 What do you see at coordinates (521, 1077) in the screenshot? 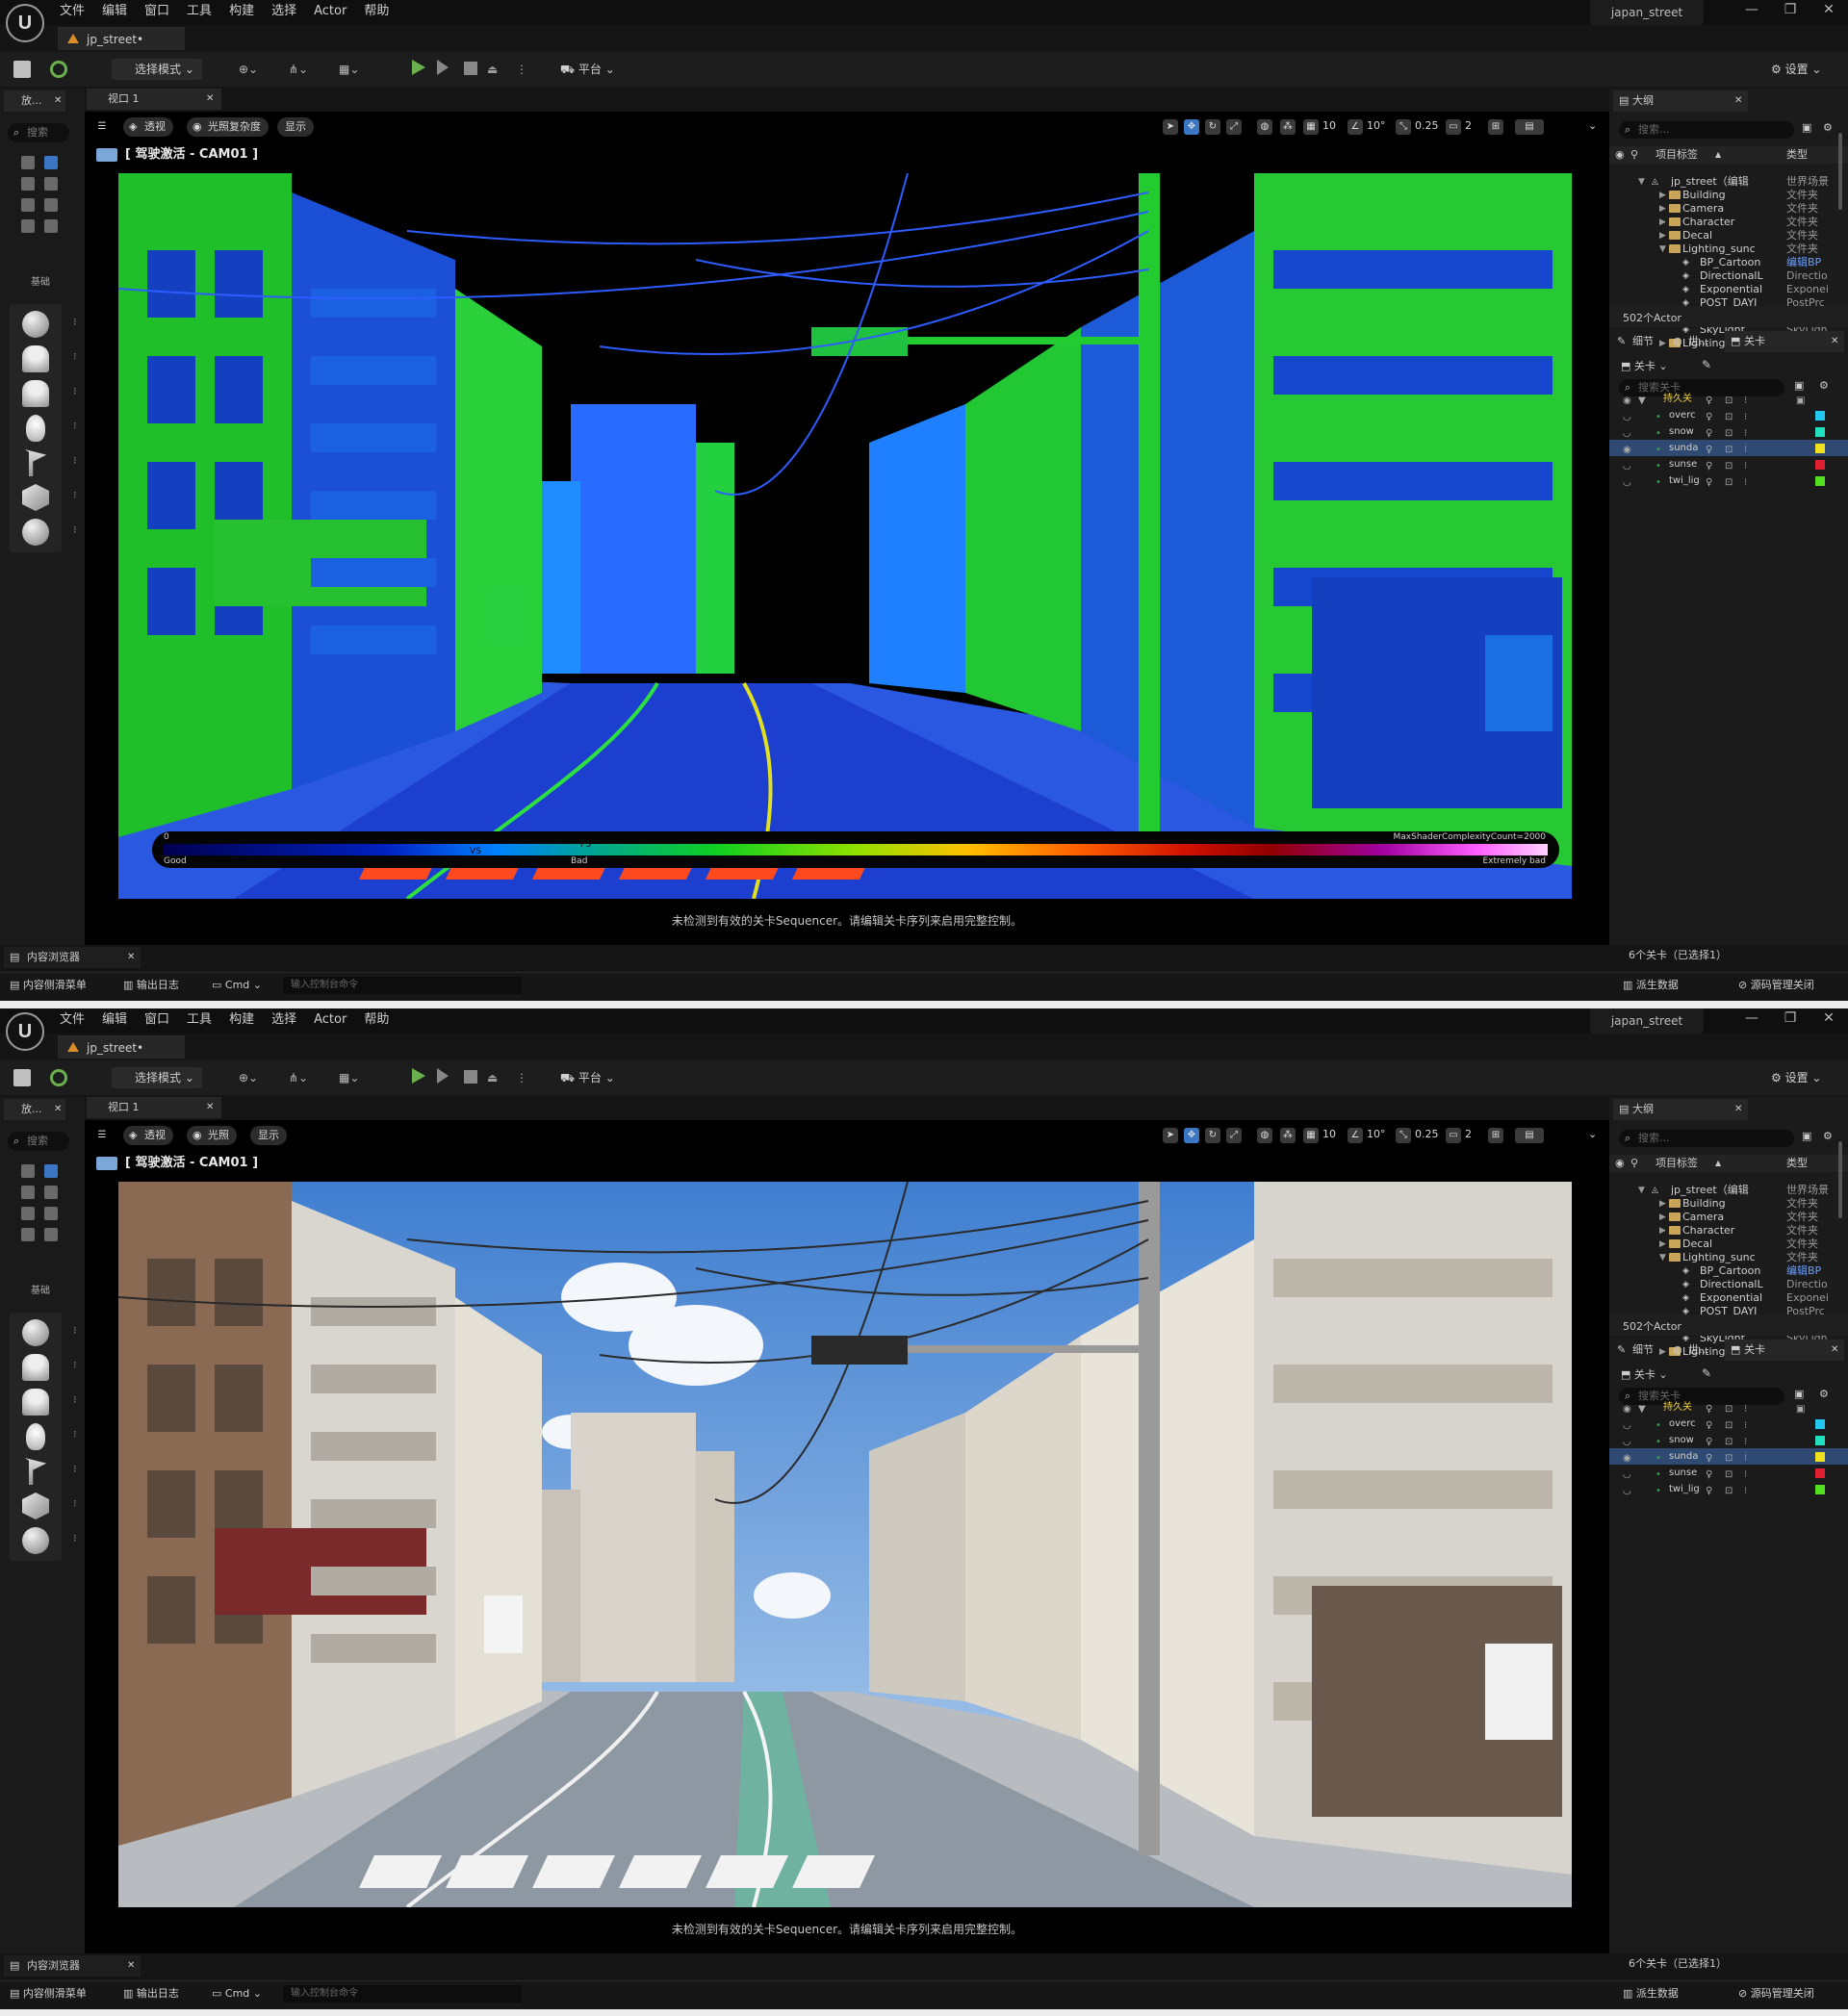
I see `play-options-icon: ⋮` at bounding box center [521, 1077].